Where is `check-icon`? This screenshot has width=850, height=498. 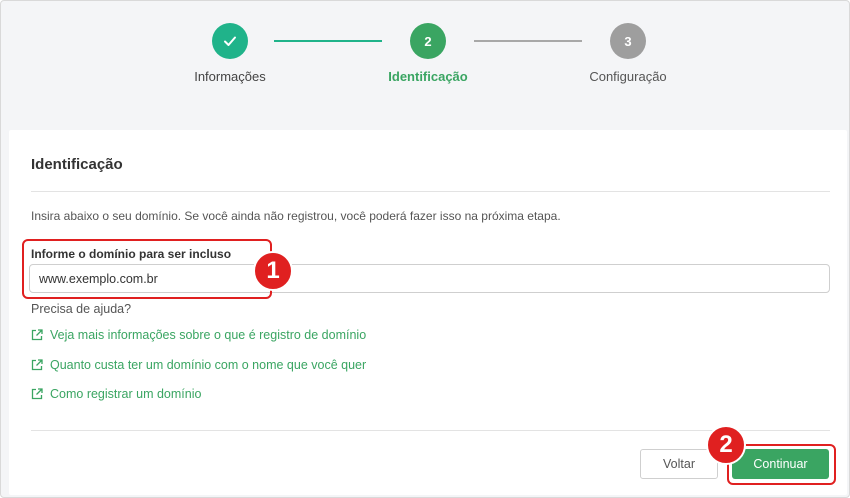 check-icon is located at coordinates (230, 41).